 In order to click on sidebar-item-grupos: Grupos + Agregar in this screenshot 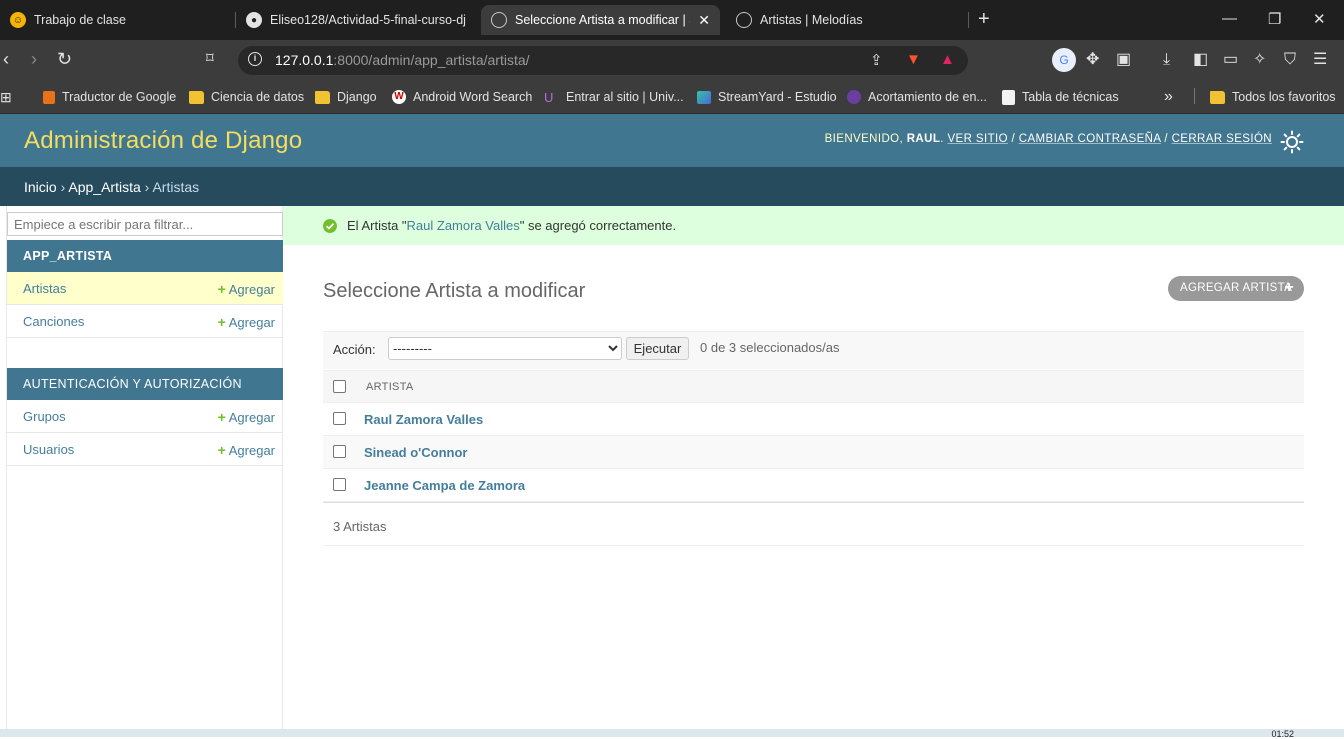, I will do `click(145, 416)`.